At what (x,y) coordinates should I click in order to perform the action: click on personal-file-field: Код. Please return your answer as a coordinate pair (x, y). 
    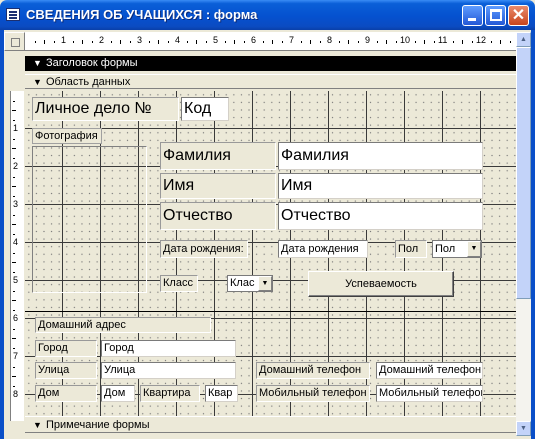
    Looking at the image, I should click on (205, 109).